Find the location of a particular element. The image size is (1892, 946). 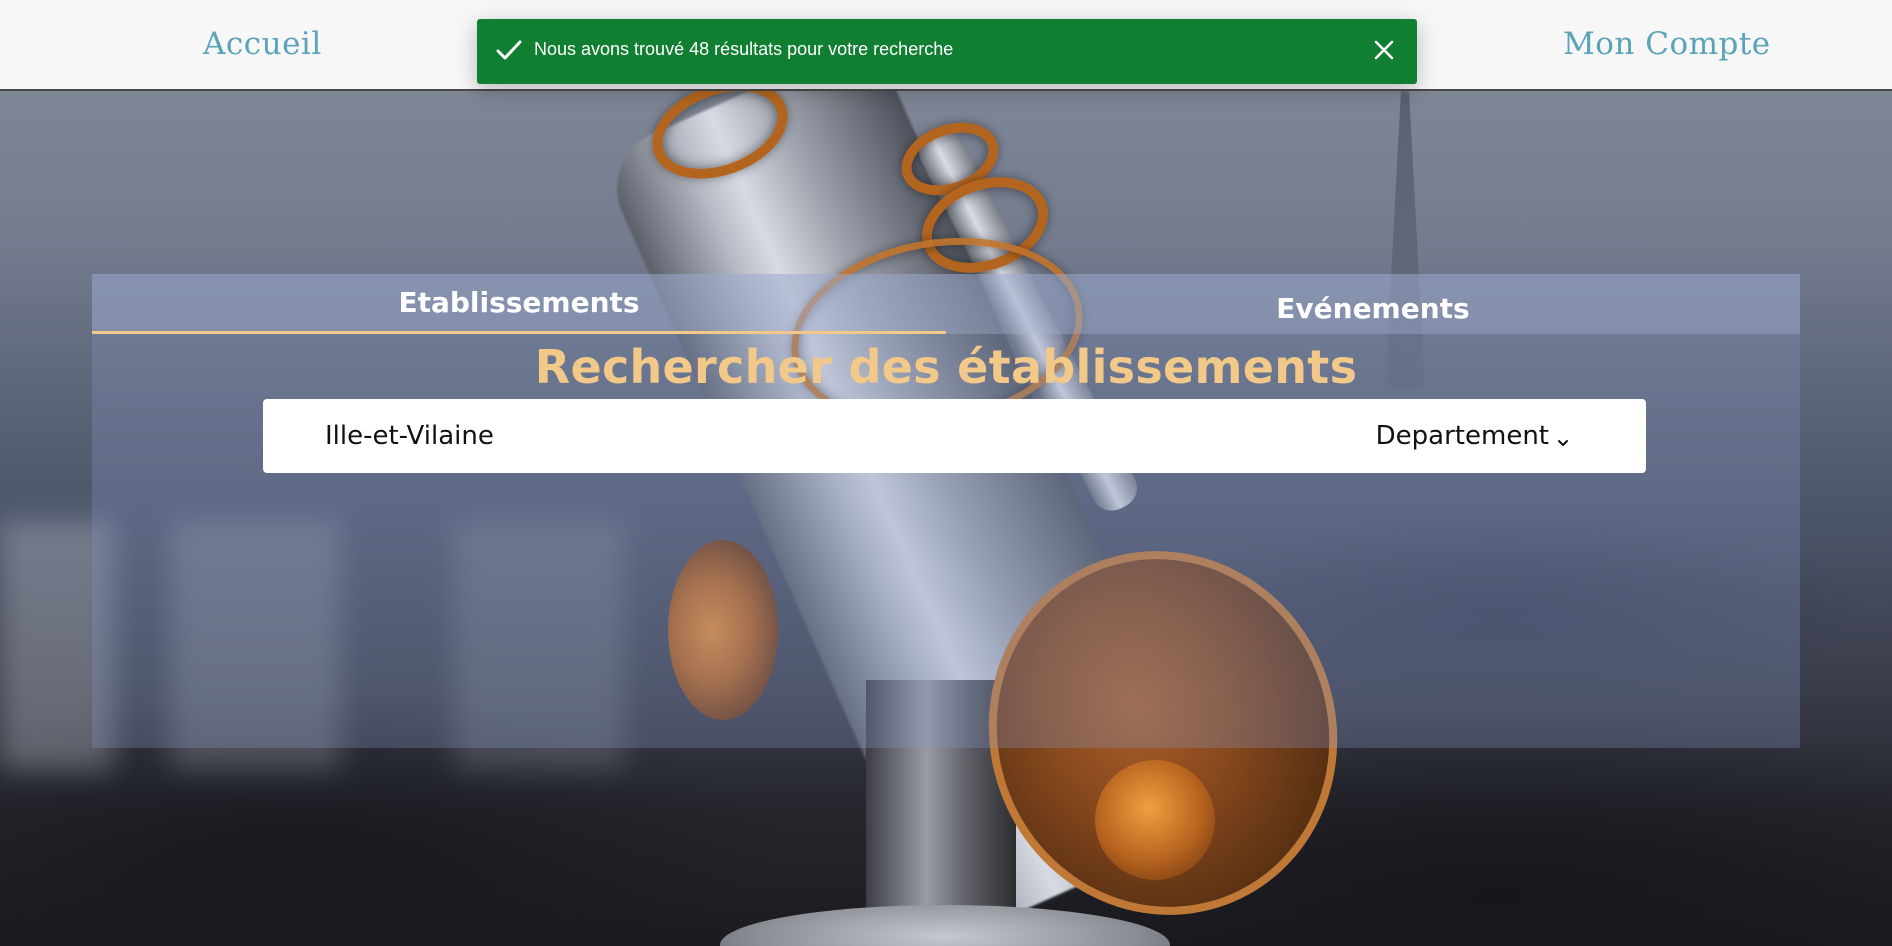

search-tabs: Etablissements Evénements is located at coordinates (946, 304).